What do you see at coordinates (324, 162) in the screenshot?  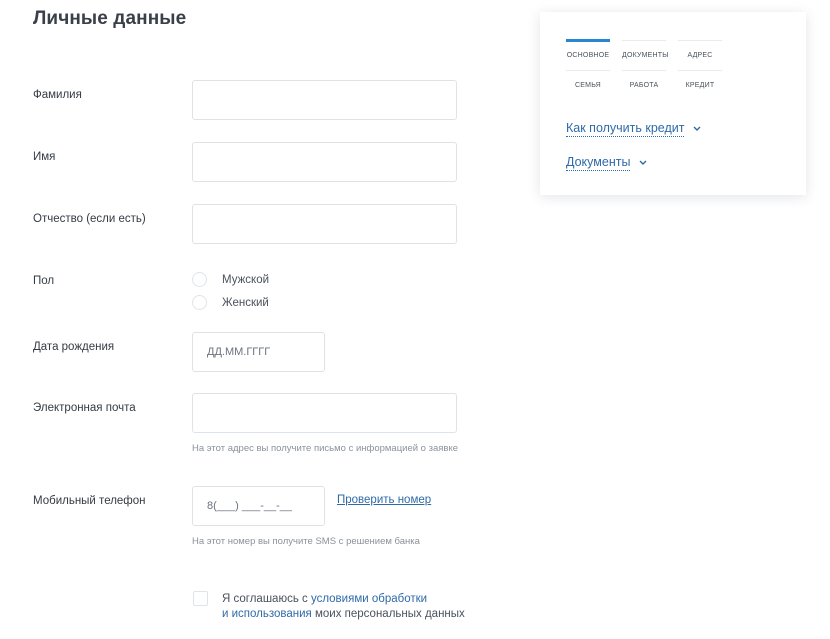 I see `name-input` at bounding box center [324, 162].